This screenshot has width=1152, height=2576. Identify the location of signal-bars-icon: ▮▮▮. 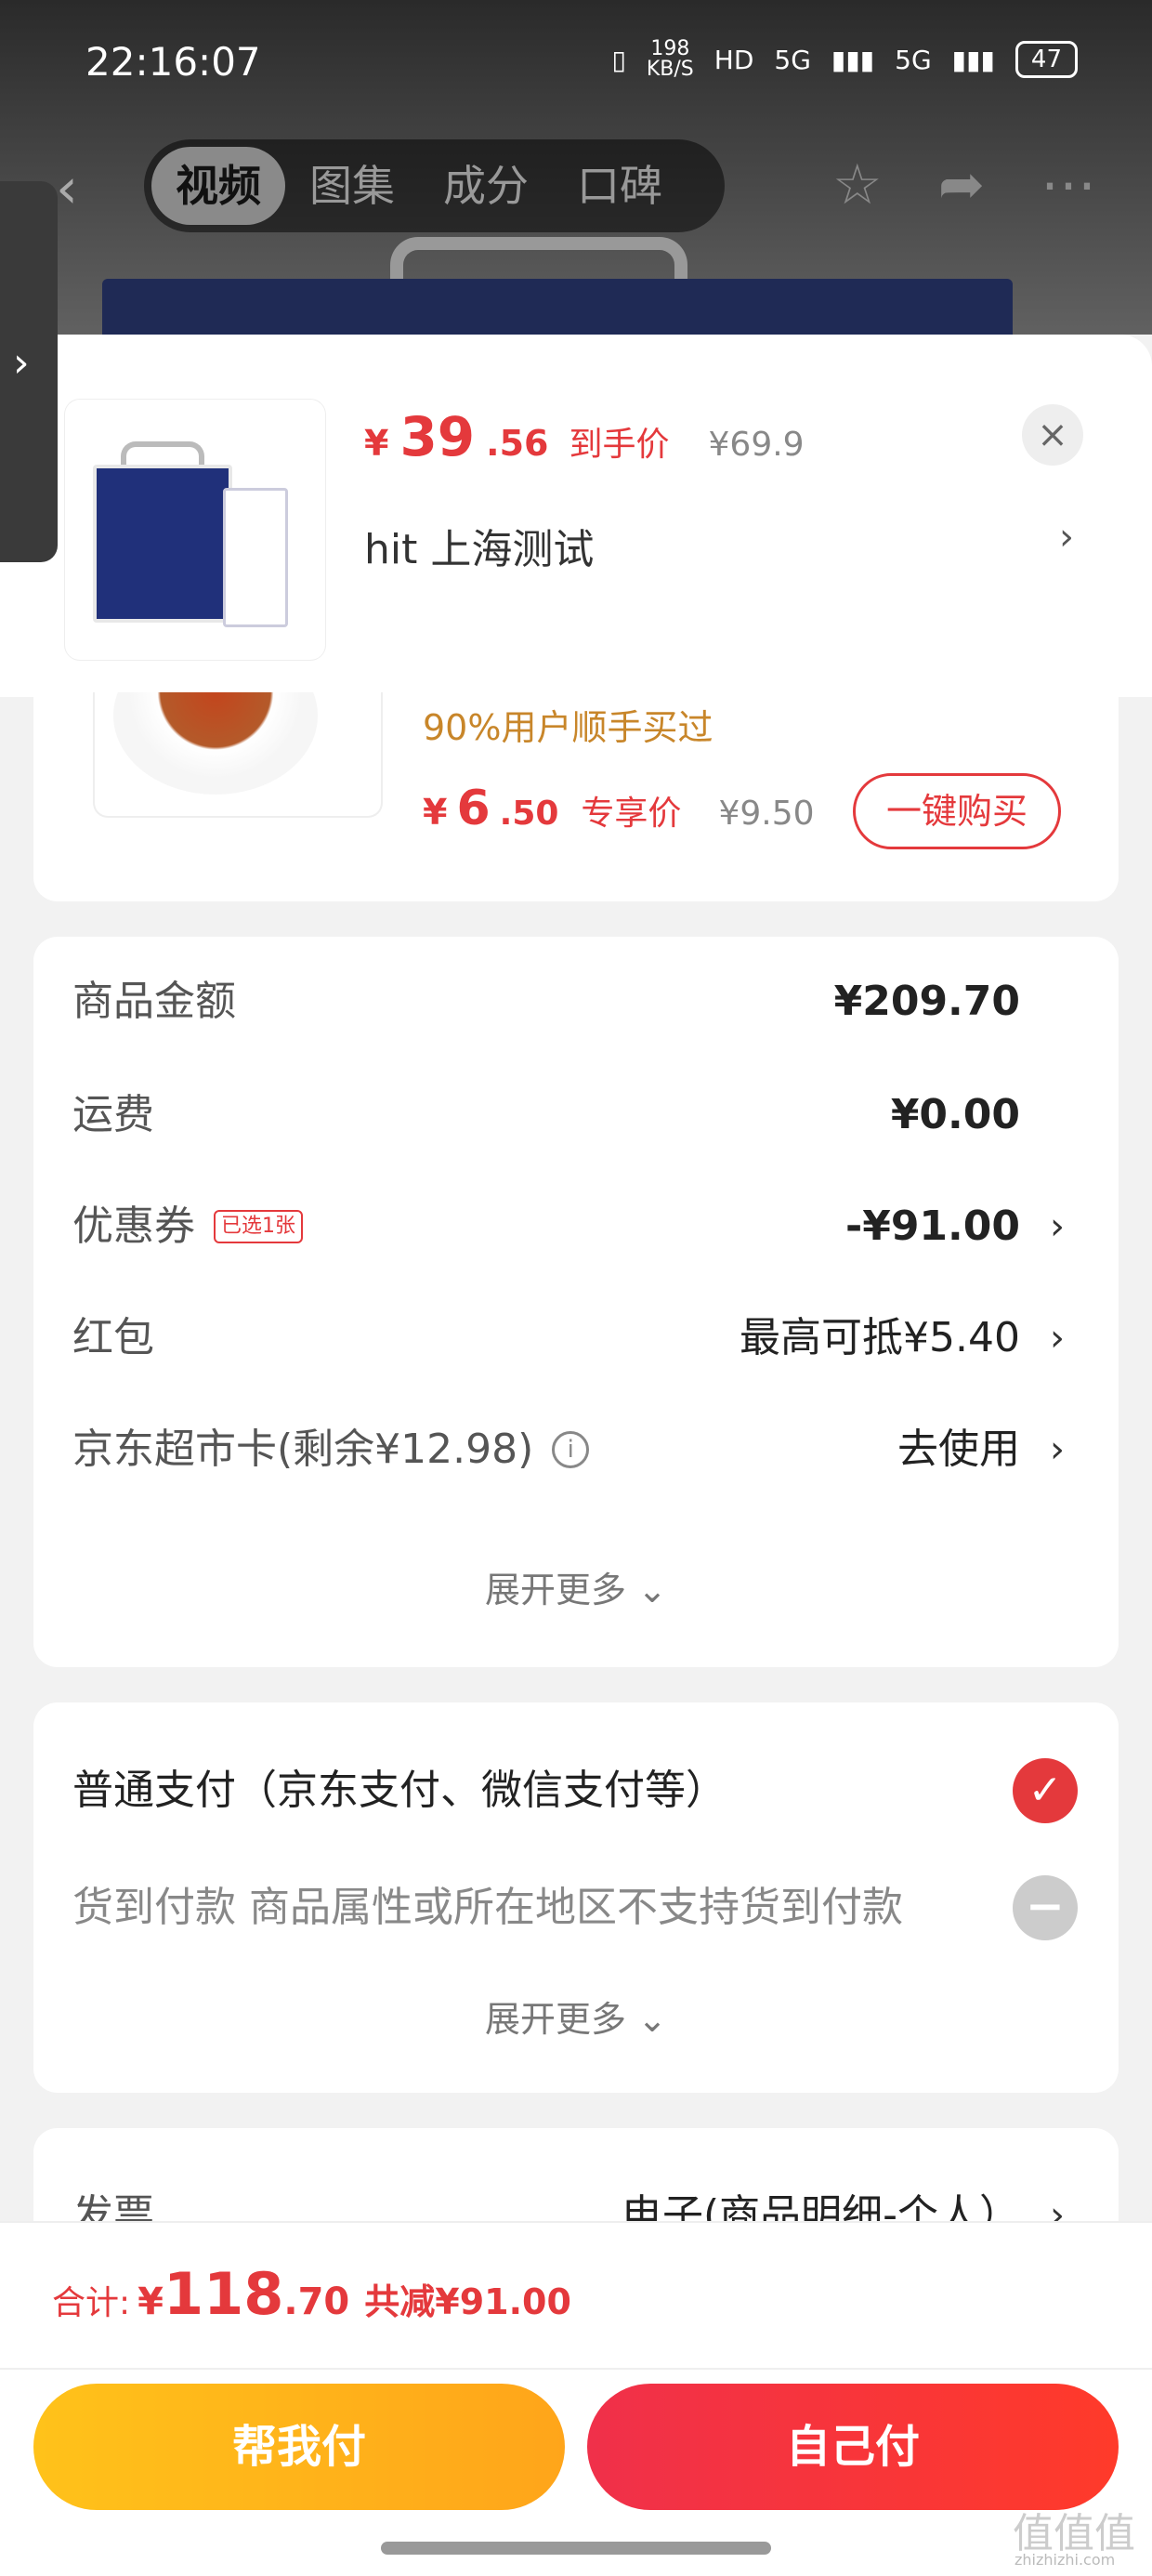
(853, 59).